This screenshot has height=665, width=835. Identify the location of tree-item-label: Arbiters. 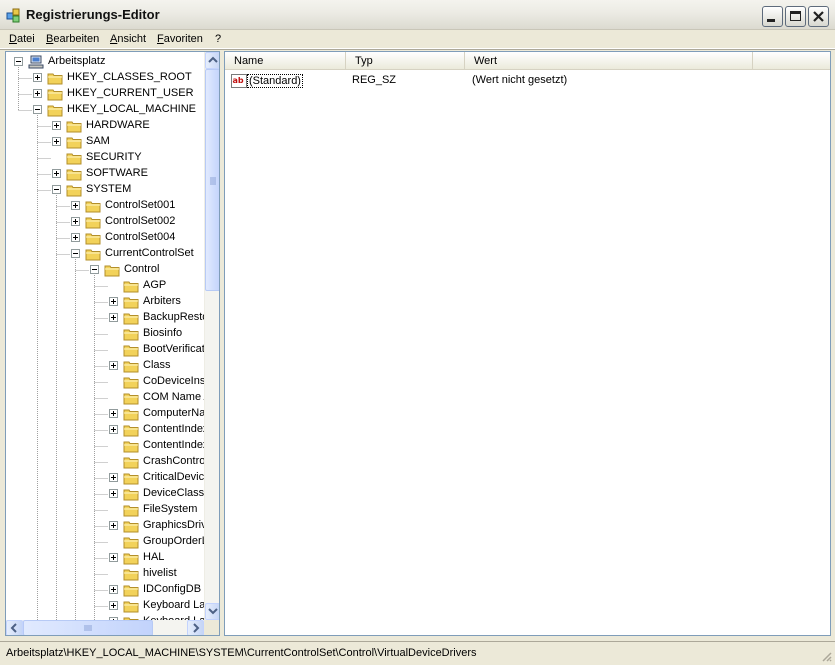
(162, 301).